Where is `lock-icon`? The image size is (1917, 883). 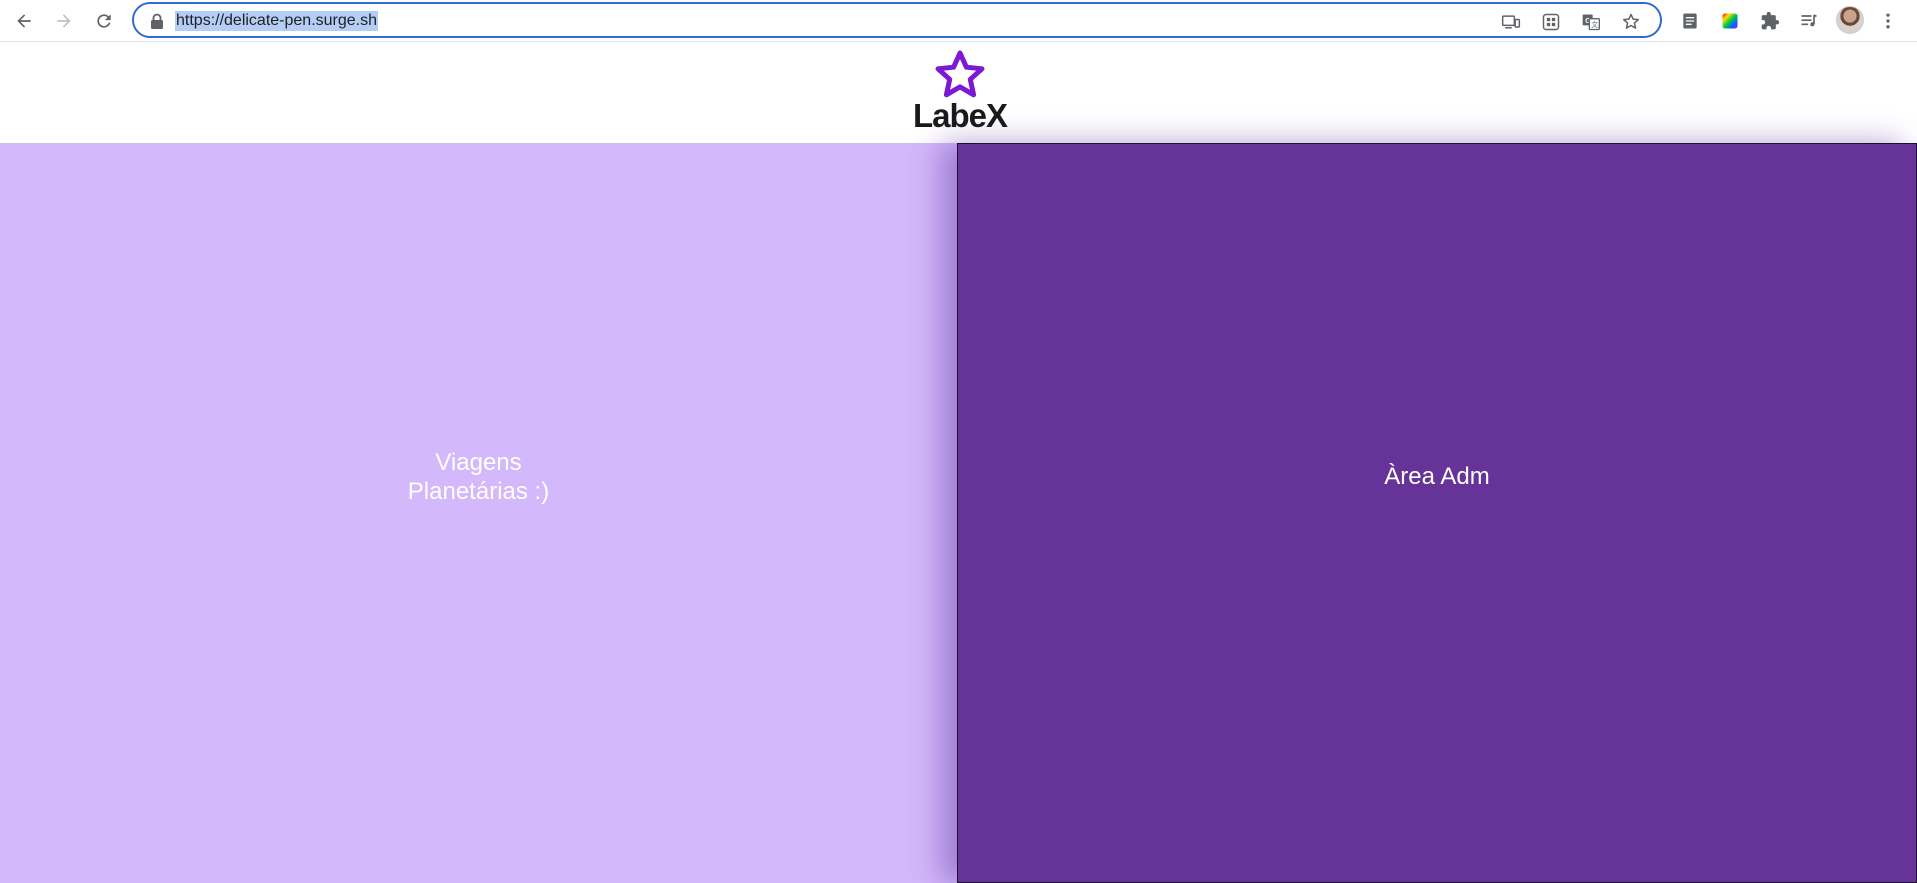
lock-icon is located at coordinates (157, 21).